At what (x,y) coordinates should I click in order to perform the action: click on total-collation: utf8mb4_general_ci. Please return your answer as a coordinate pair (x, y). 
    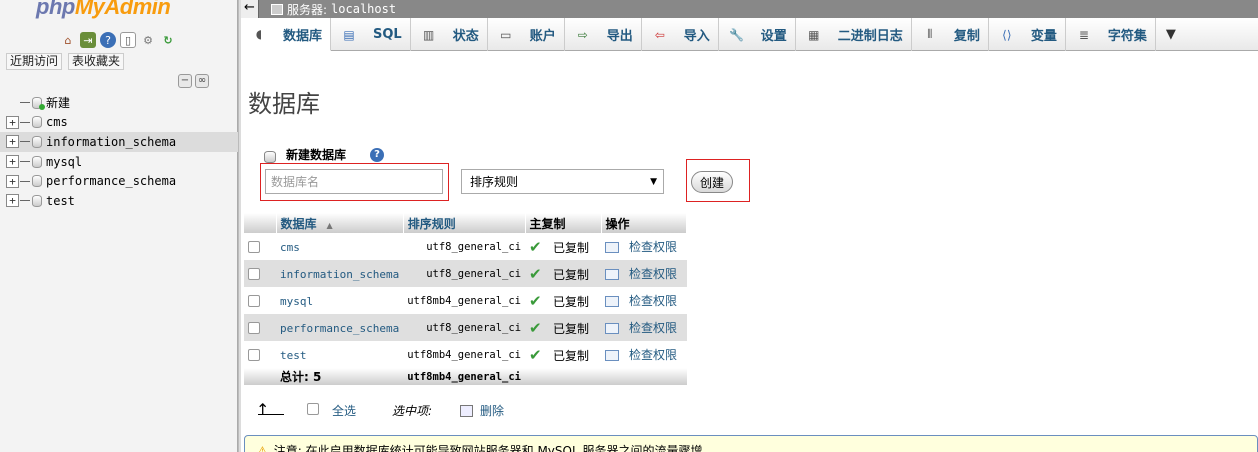
    Looking at the image, I should click on (464, 376).